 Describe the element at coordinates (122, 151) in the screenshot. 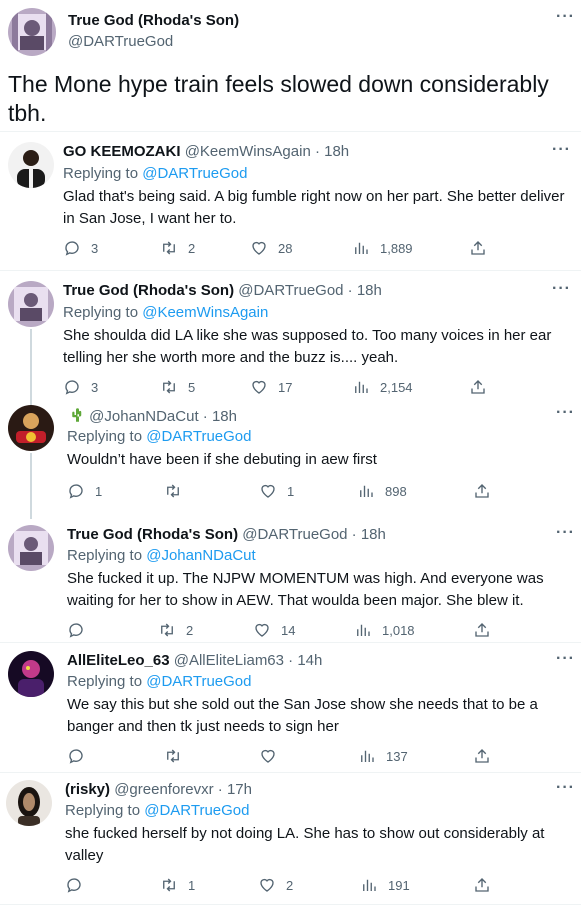

I see `author-name: GO KEEMOZAKI` at that location.